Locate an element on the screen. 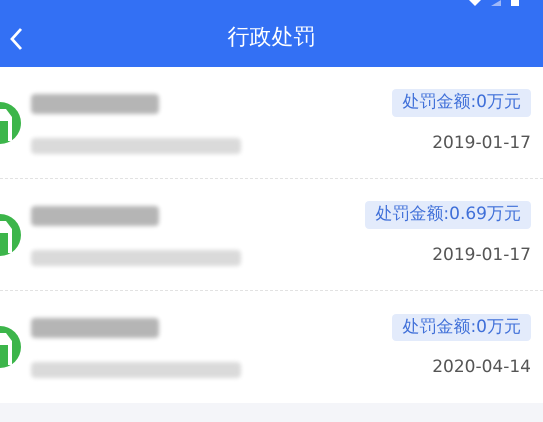 Image resolution: width=543 pixels, height=422 pixels. battery-icon is located at coordinates (515, 3).